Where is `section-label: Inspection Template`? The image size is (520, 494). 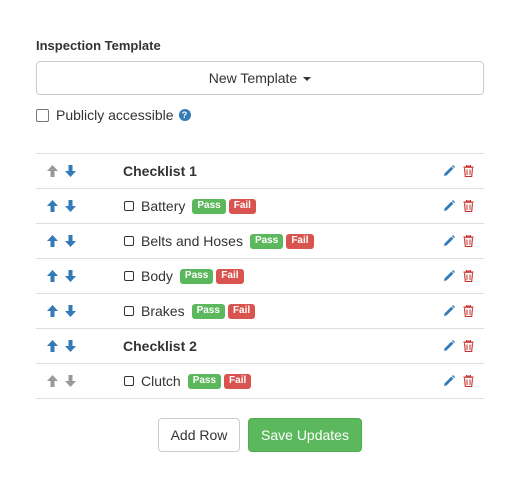 section-label: Inspection Template is located at coordinates (98, 45).